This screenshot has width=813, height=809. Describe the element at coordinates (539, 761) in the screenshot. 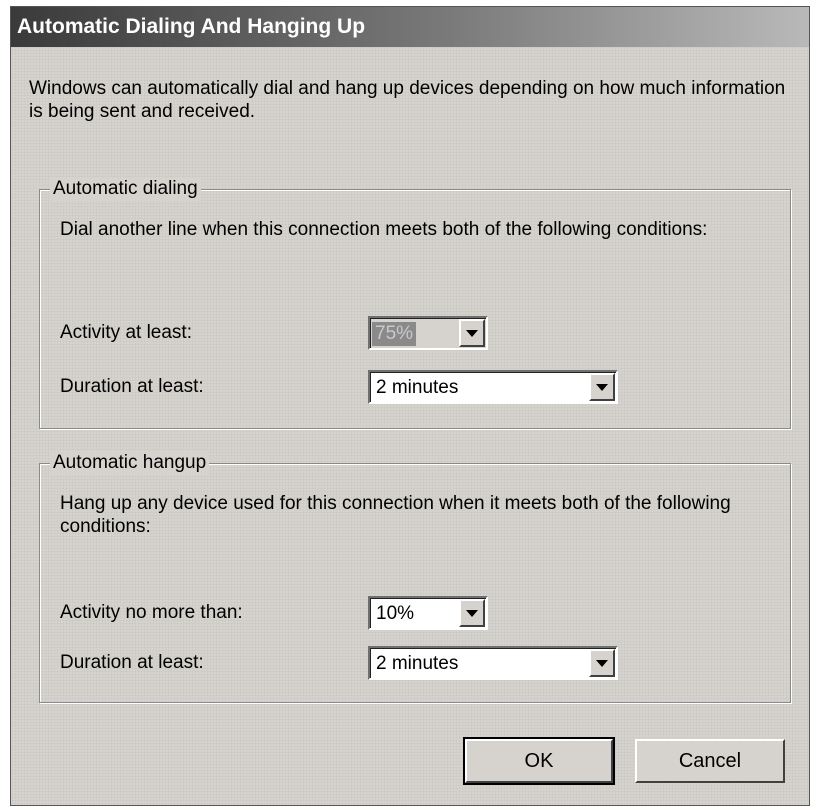

I see `ok-button: OK` at that location.